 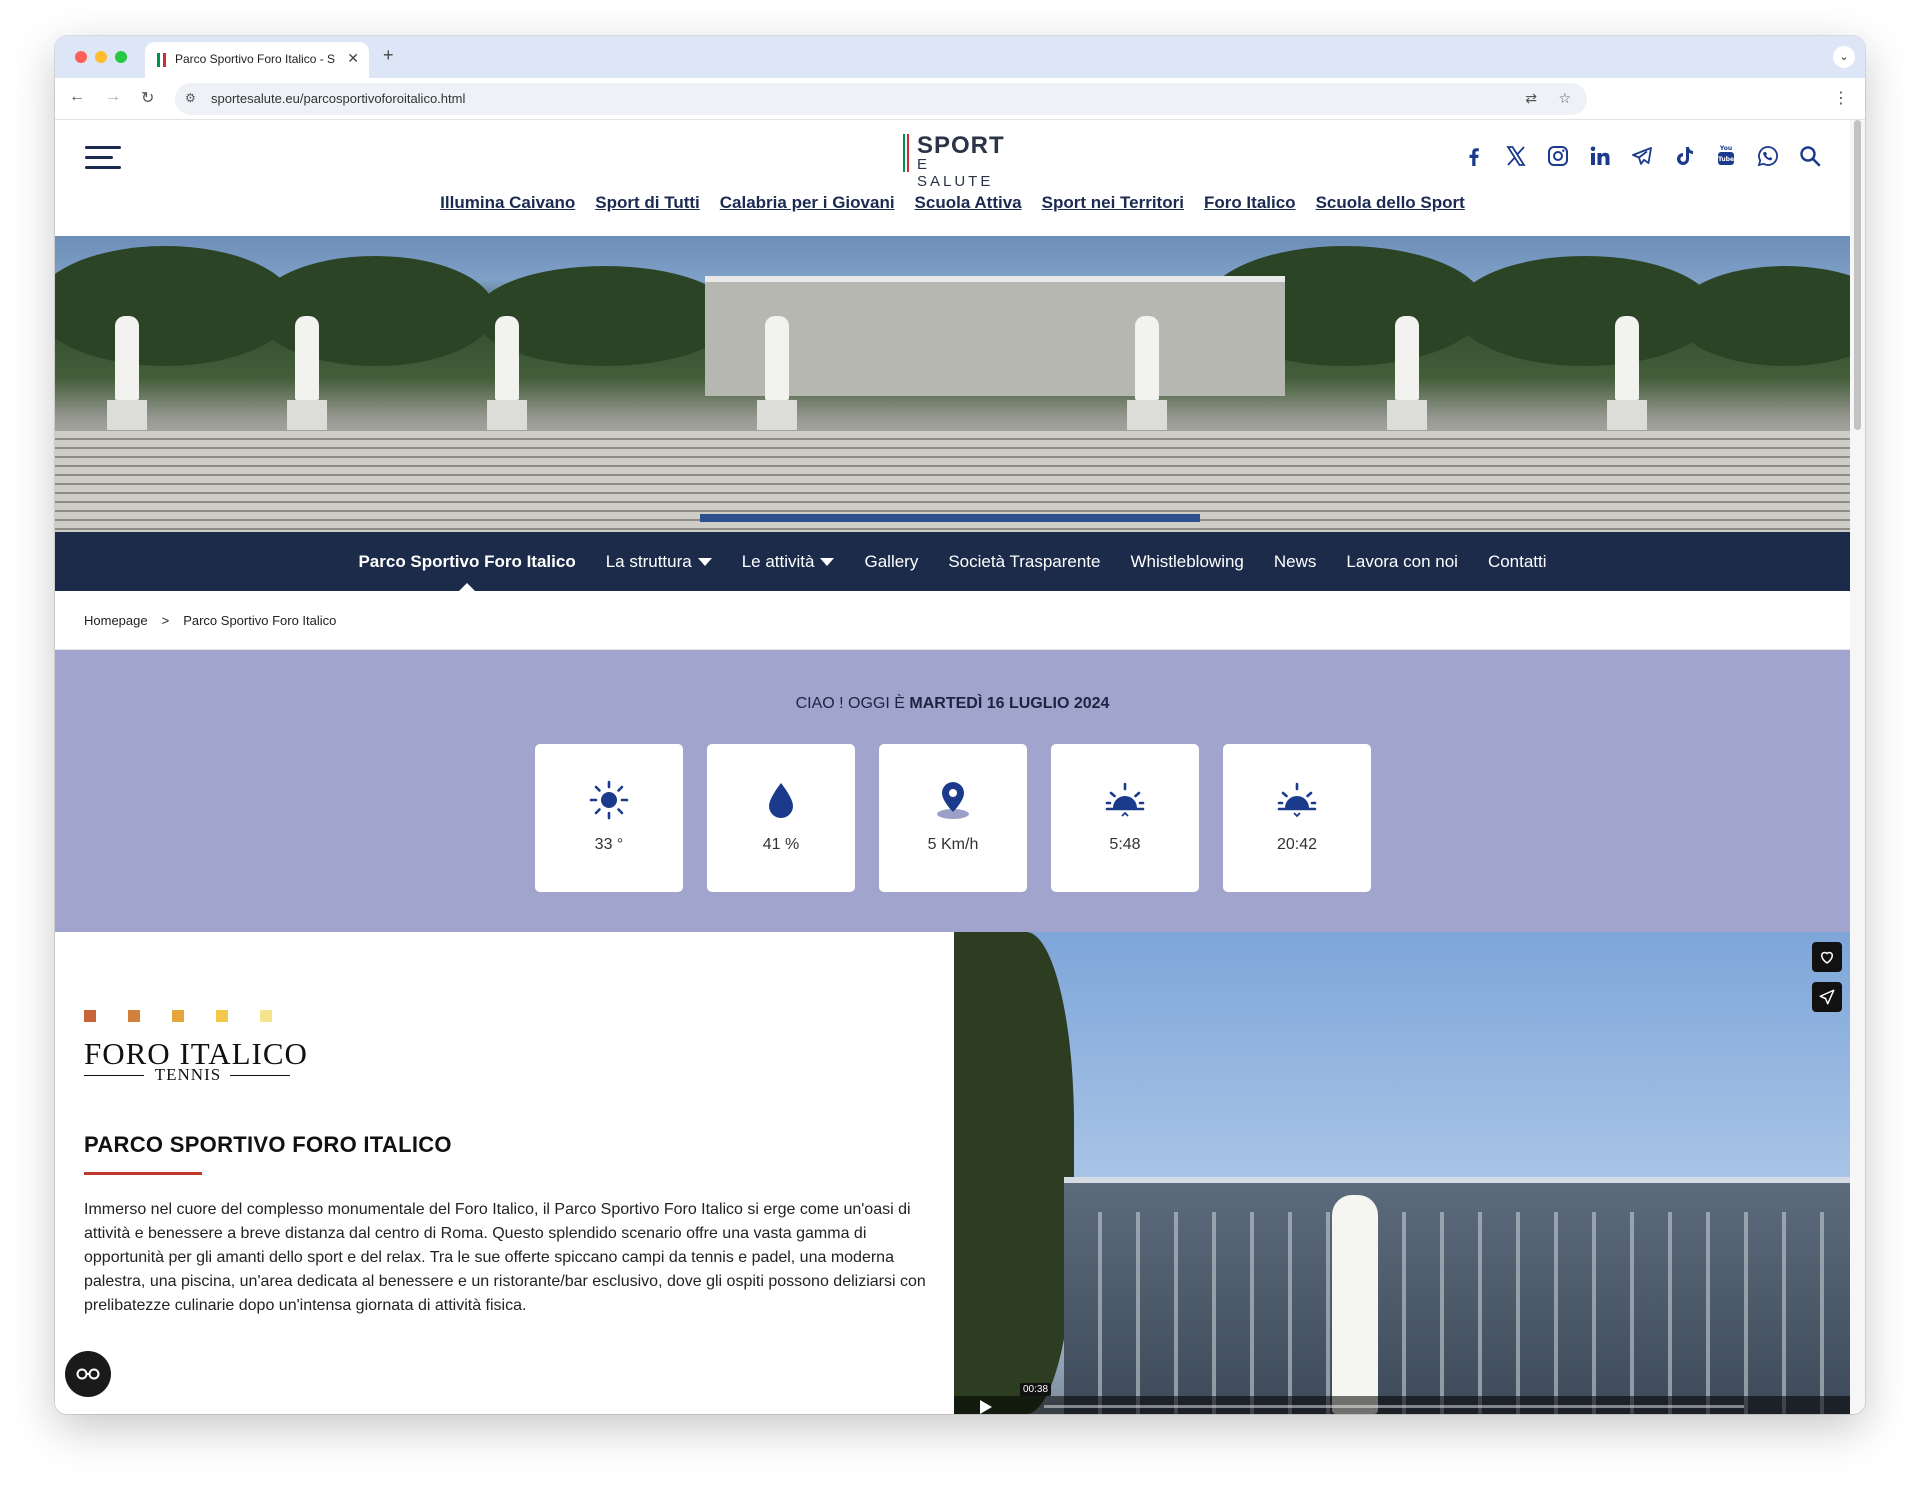 I want to click on humidity-value: 41 %, so click(x=781, y=844).